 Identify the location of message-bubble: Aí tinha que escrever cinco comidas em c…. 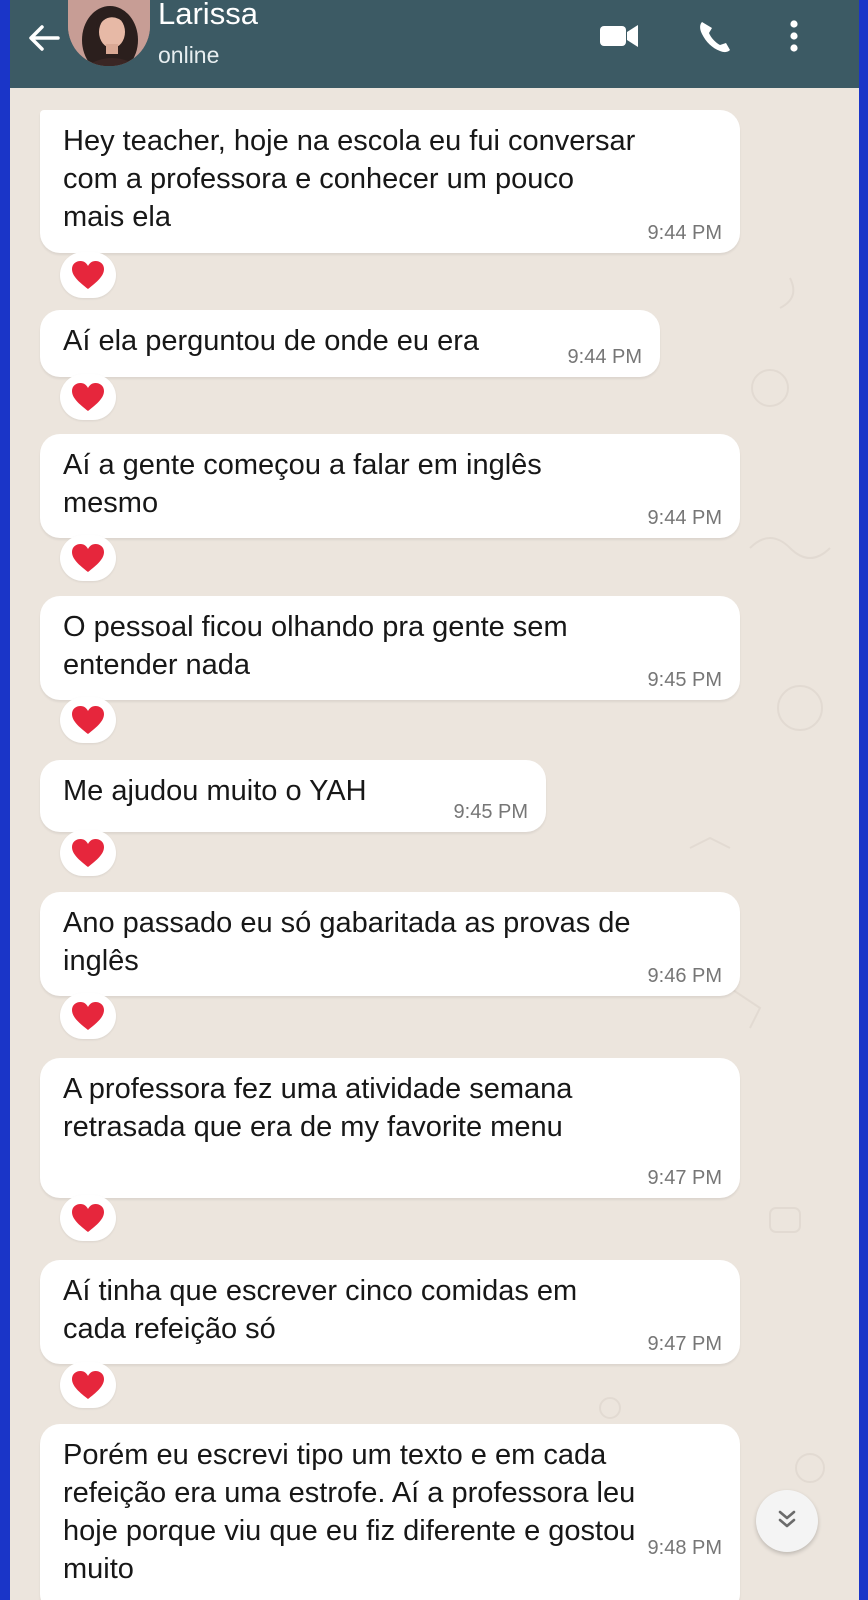
(390, 1312).